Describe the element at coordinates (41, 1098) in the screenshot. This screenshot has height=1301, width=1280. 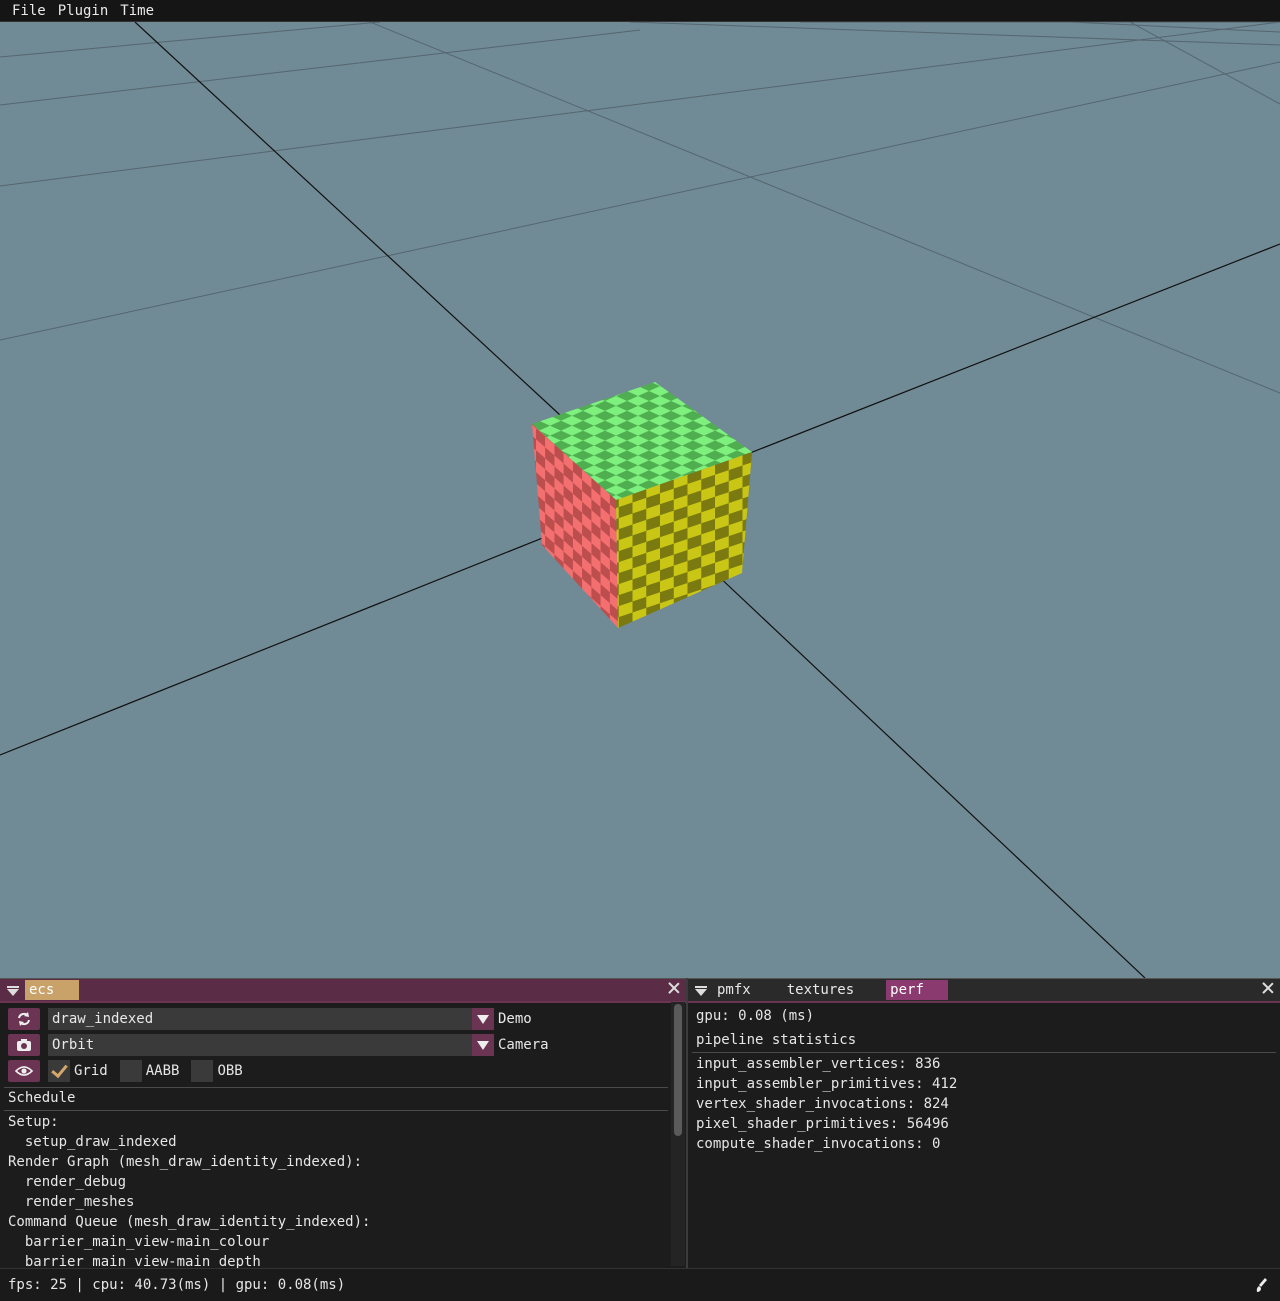
I see `schedule-header: Schedule` at that location.